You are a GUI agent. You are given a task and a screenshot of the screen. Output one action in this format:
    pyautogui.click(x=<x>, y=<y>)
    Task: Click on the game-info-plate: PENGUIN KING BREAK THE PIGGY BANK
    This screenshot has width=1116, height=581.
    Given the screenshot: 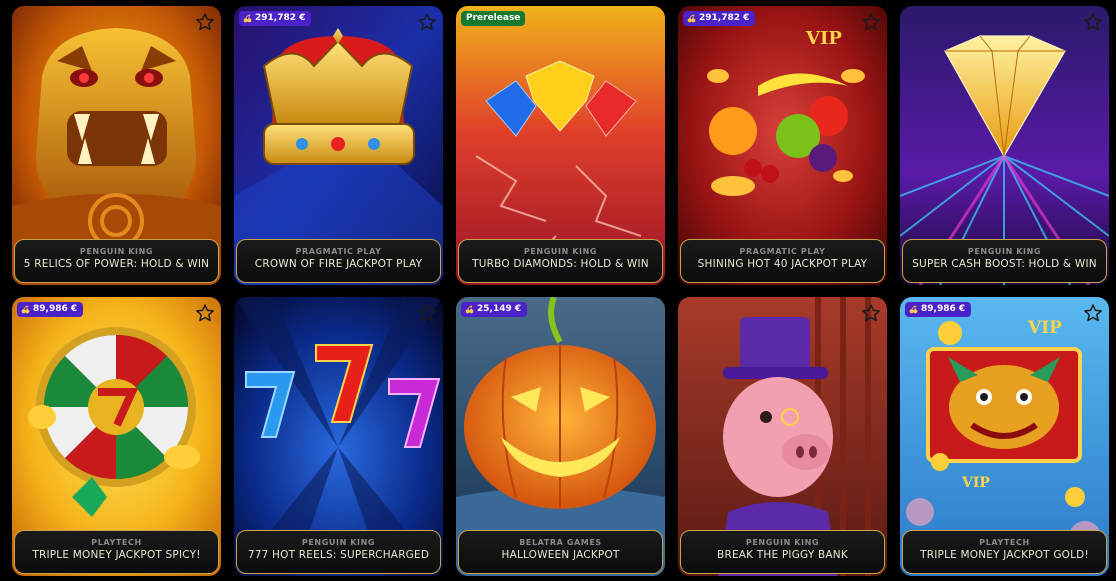 What is the action you would take?
    pyautogui.click(x=782, y=552)
    